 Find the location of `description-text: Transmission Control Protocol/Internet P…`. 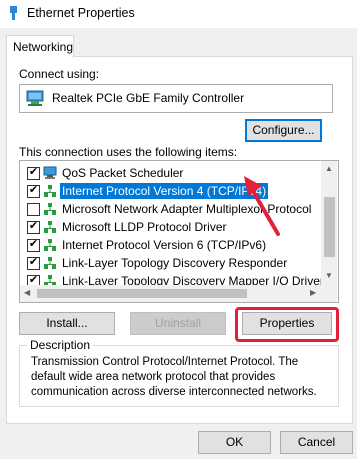

description-text: Transmission Control Protocol/Internet P… is located at coordinates (174, 377).